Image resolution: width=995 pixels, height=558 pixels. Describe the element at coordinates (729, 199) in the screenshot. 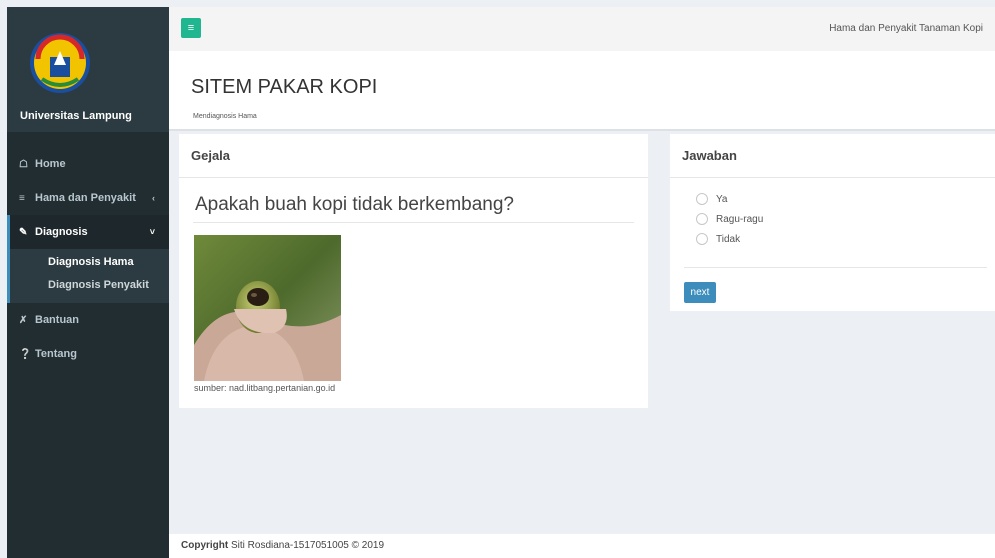

I see `answer-option-ya: Ya` at that location.